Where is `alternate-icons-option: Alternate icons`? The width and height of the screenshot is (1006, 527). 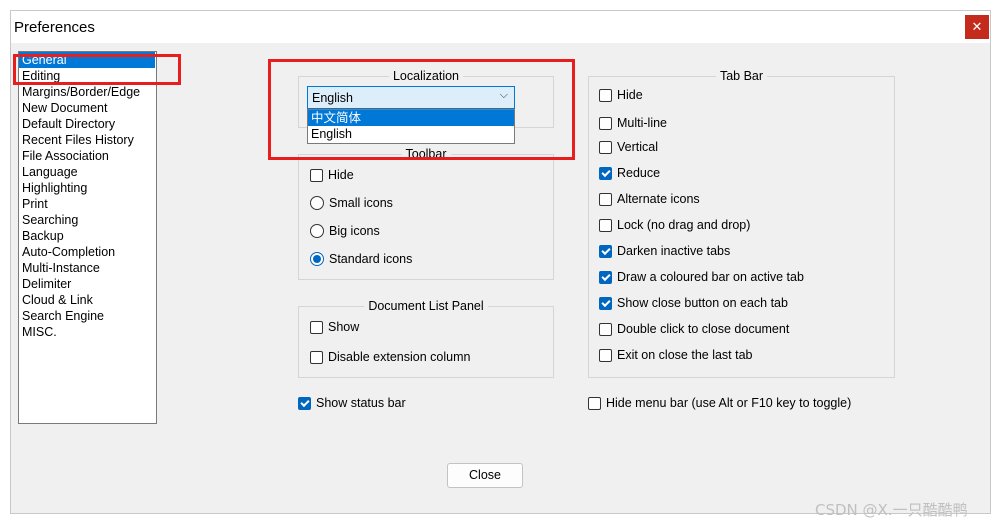
alternate-icons-option: Alternate icons is located at coordinates (649, 199).